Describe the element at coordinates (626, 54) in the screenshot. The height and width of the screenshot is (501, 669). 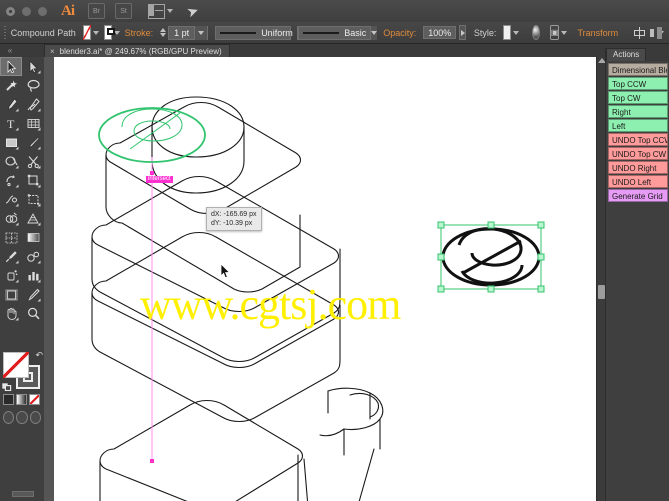
I see `tab-actions: Actions` at that location.